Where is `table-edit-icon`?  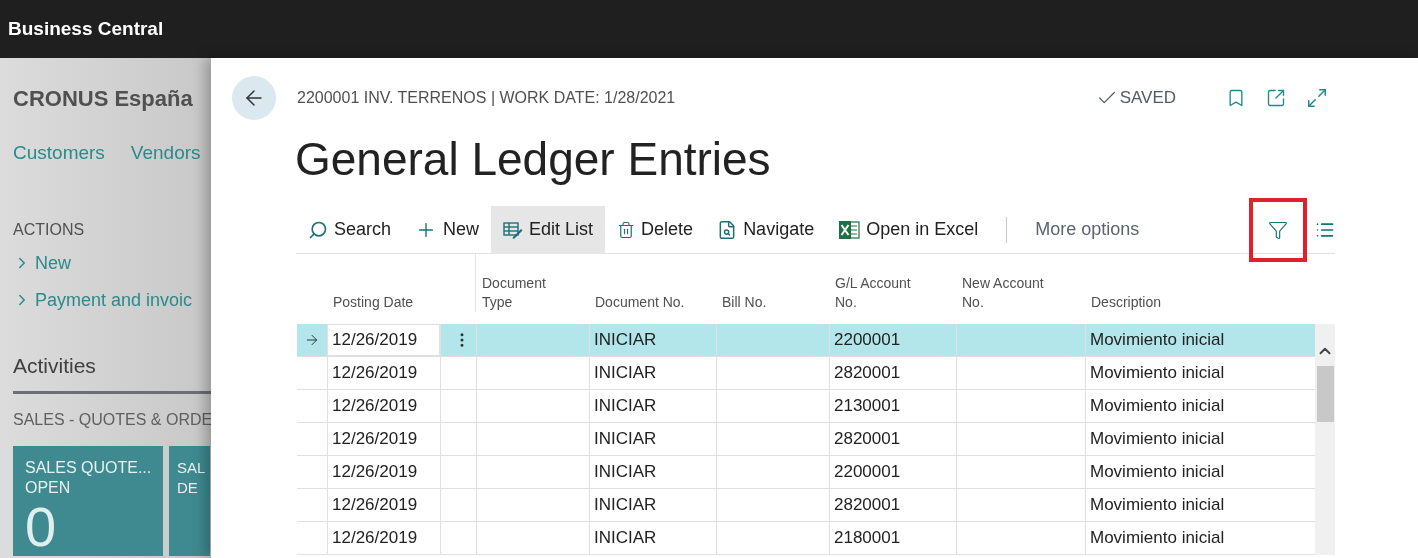 table-edit-icon is located at coordinates (513, 229).